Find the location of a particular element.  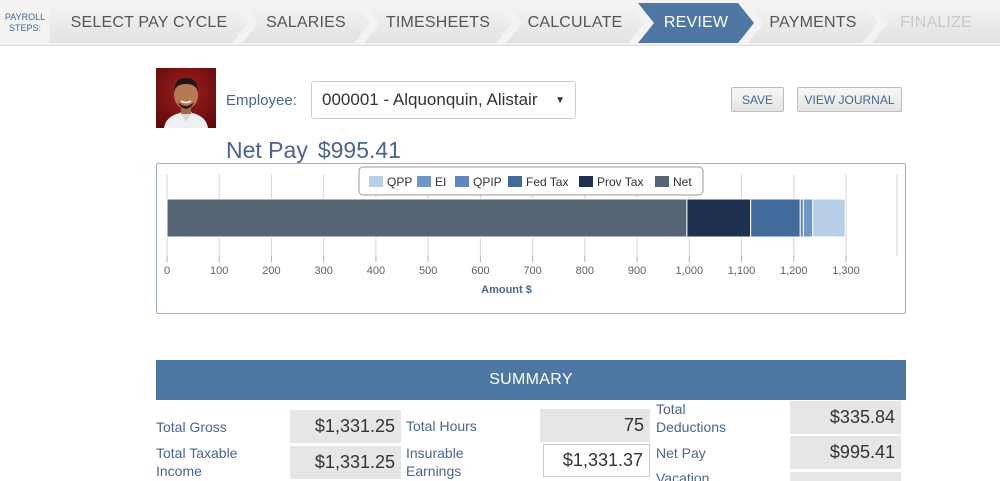

step-timesheets: TIMESHEETS is located at coordinates (438, 23).